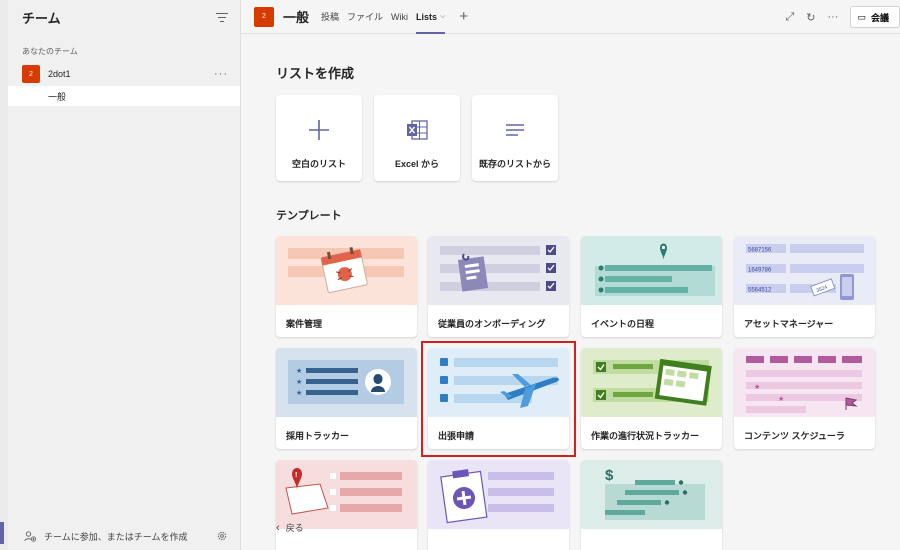 Image resolution: width=900 pixels, height=550 pixels. Describe the element at coordinates (296, 17) in the screenshot. I see `channel-title: 一般` at that location.